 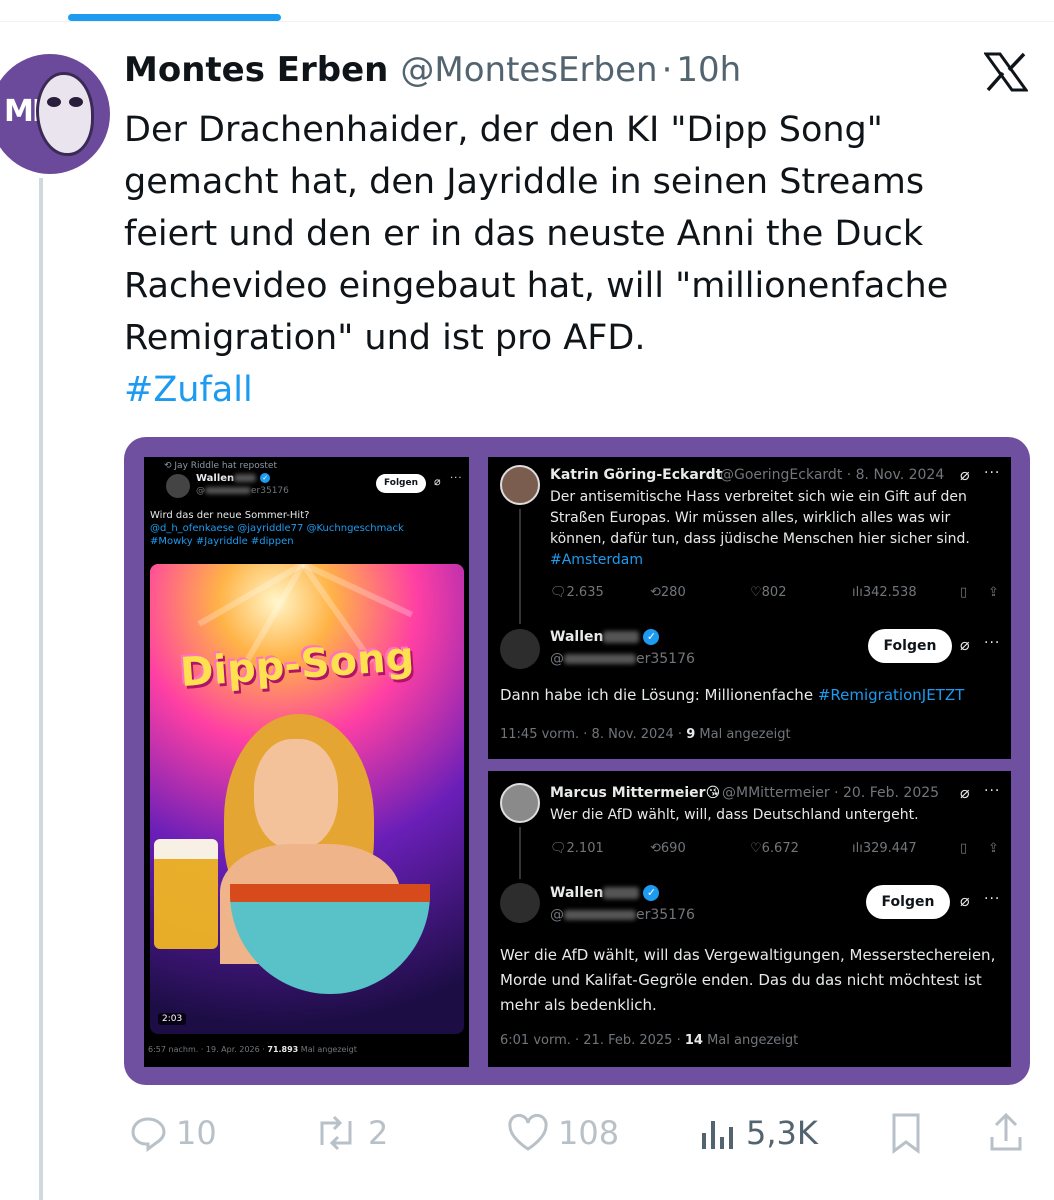 What do you see at coordinates (636, 475) in the screenshot?
I see `katrin-name: Katrin Göring-Eckardt` at bounding box center [636, 475].